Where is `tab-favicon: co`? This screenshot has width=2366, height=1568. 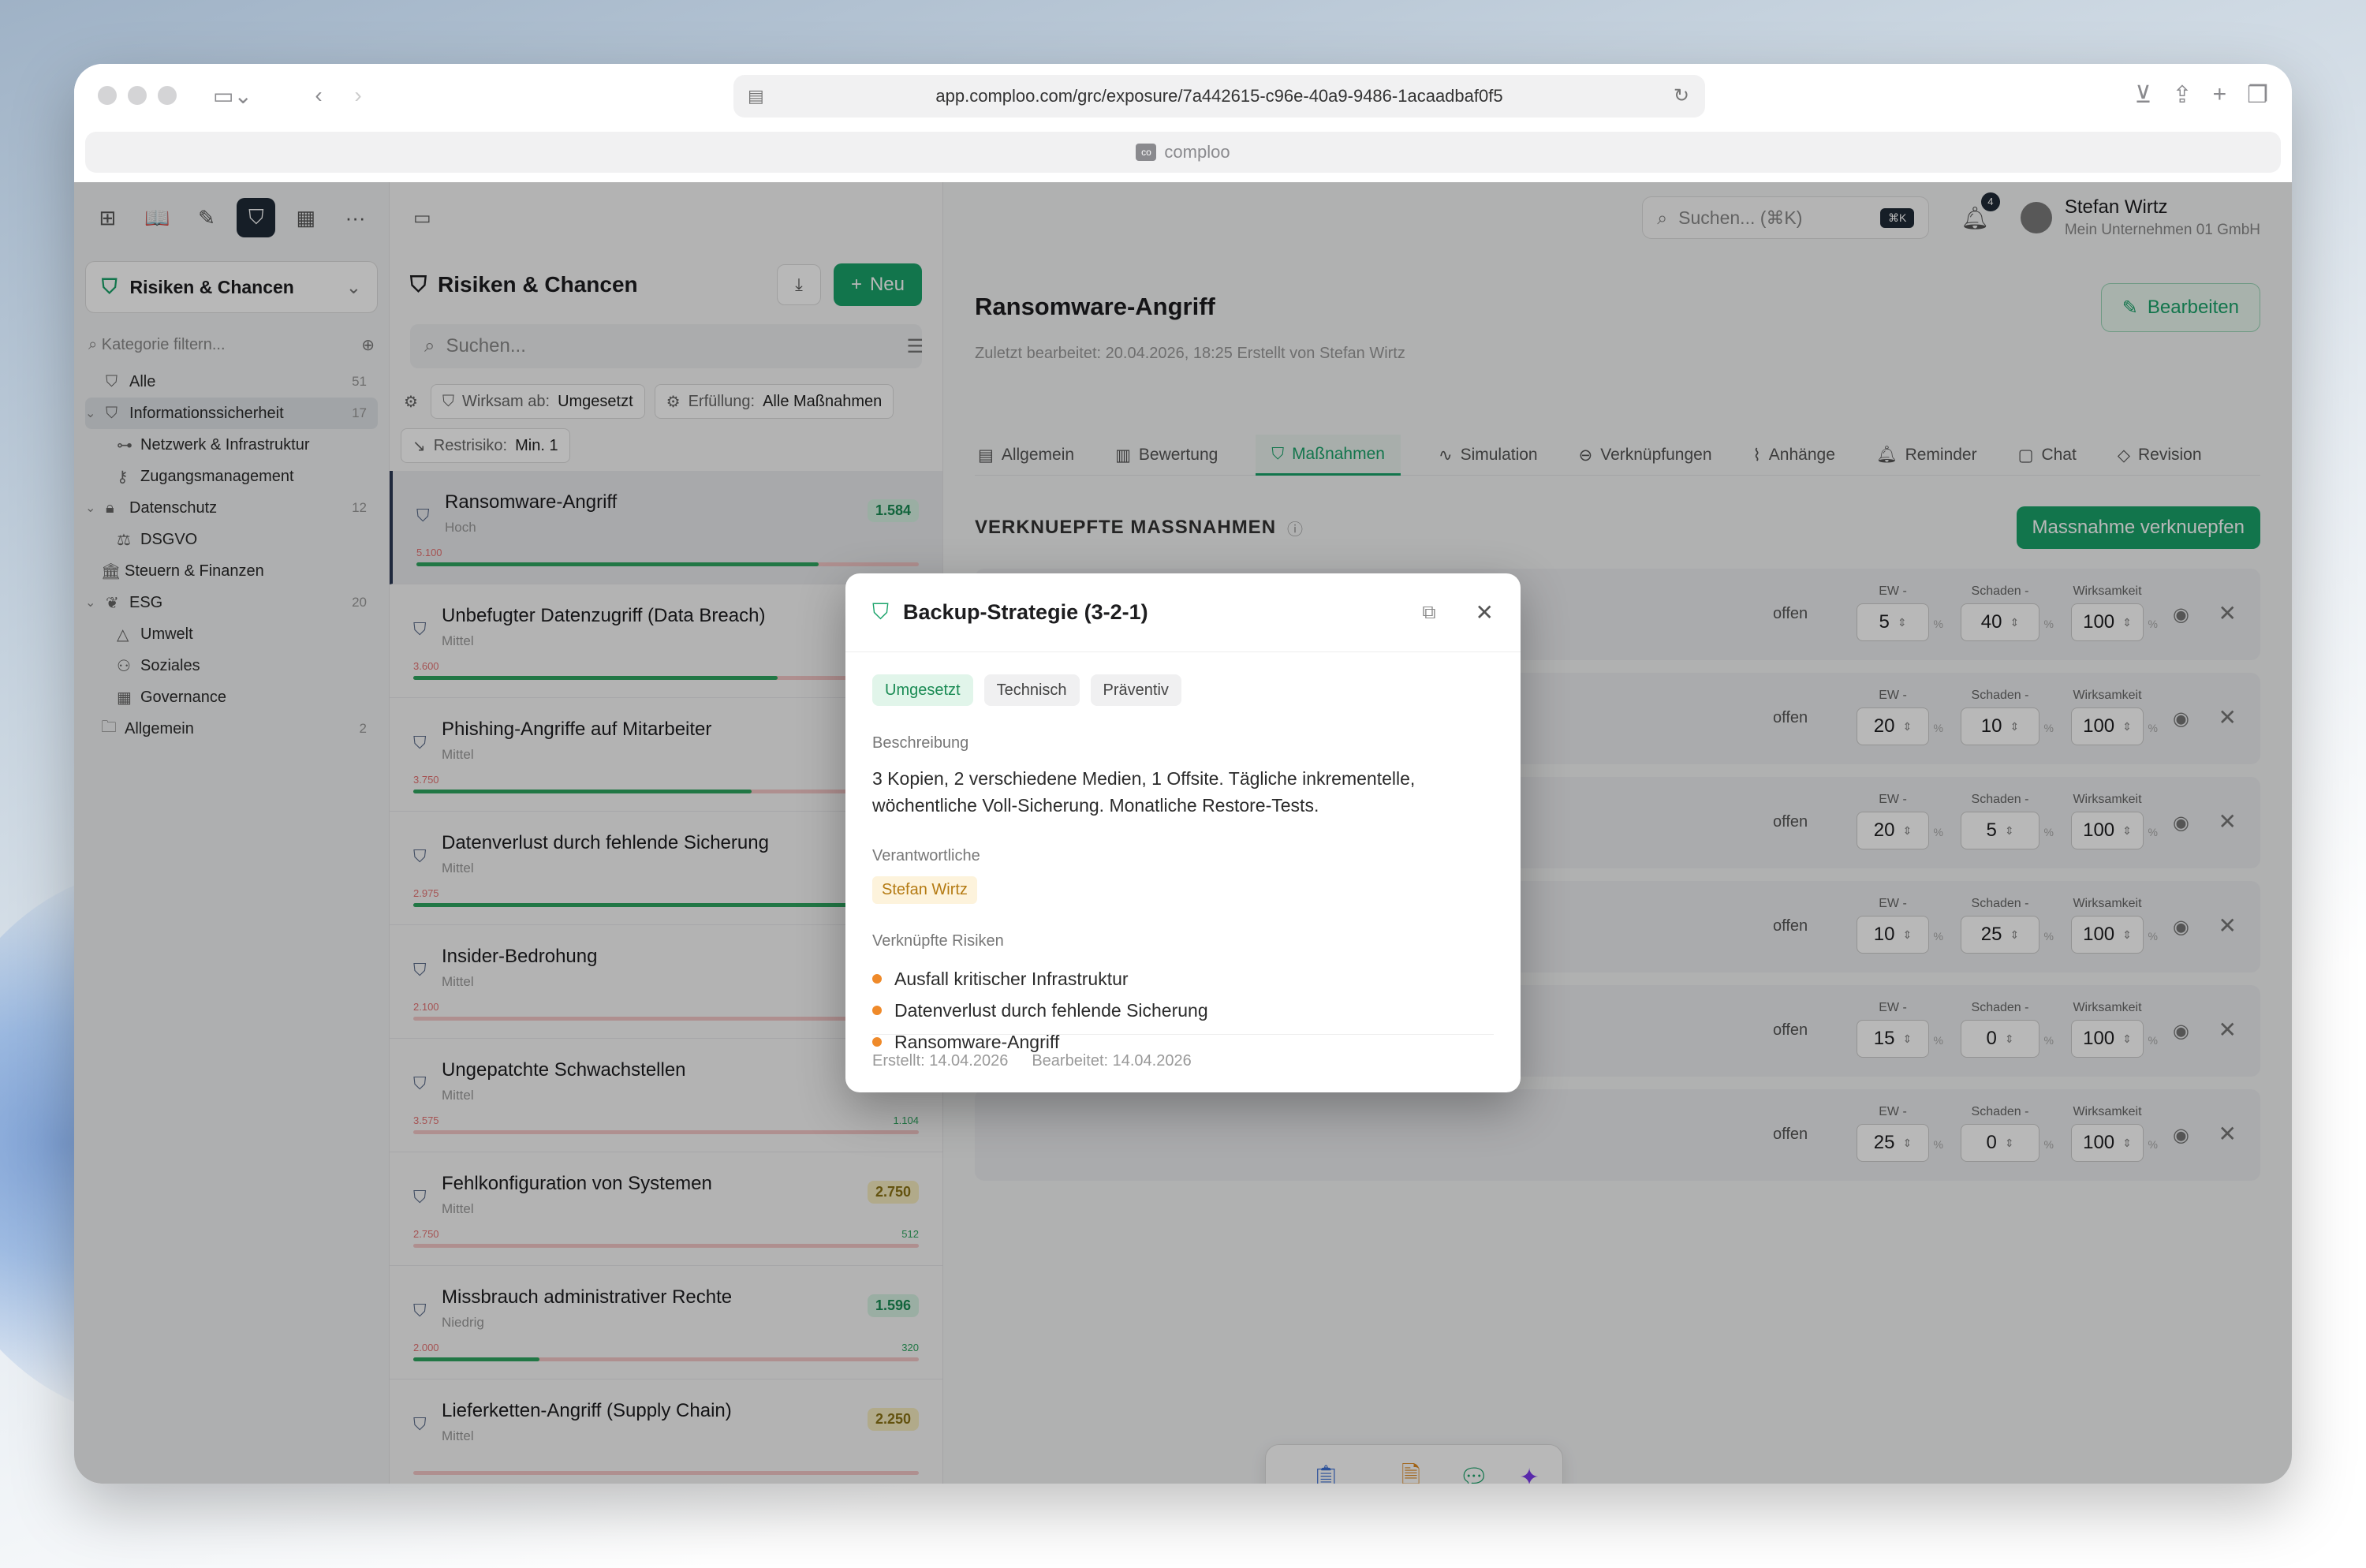 tab-favicon: co is located at coordinates (1146, 152).